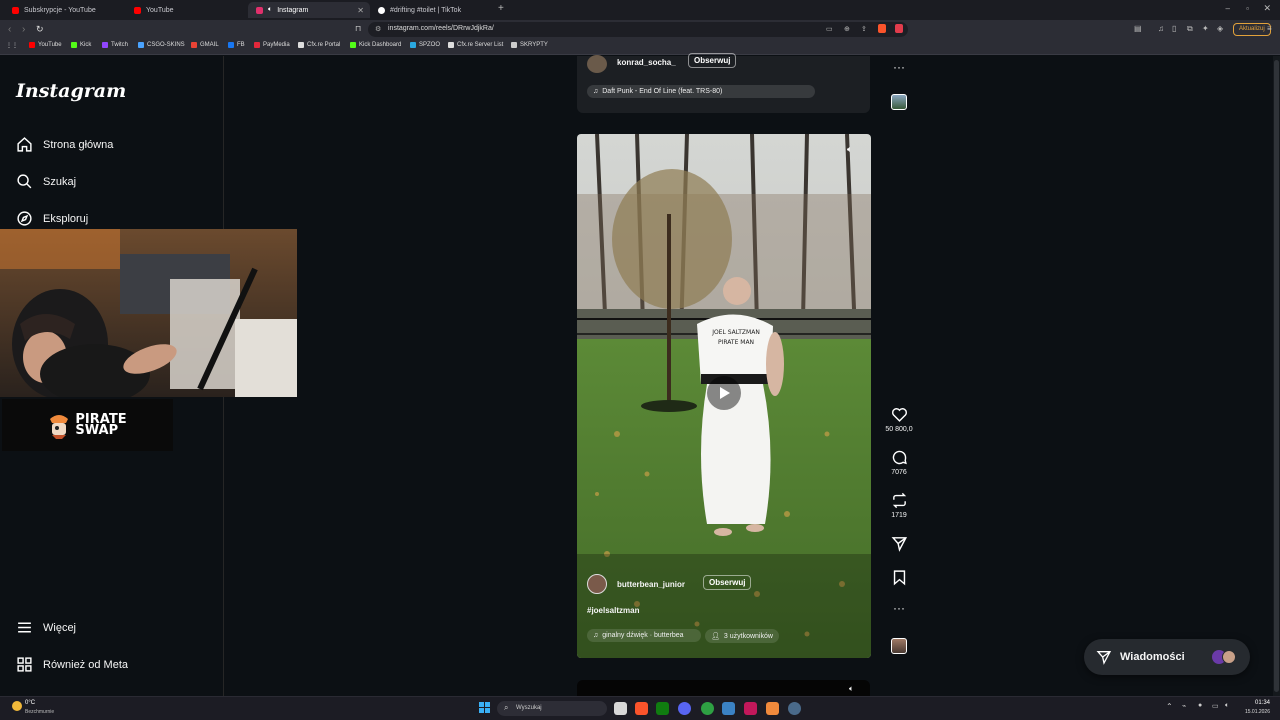 The width and height of the screenshot is (1280, 720). I want to click on next-reel-preview: 🔈︎, so click(723, 688).